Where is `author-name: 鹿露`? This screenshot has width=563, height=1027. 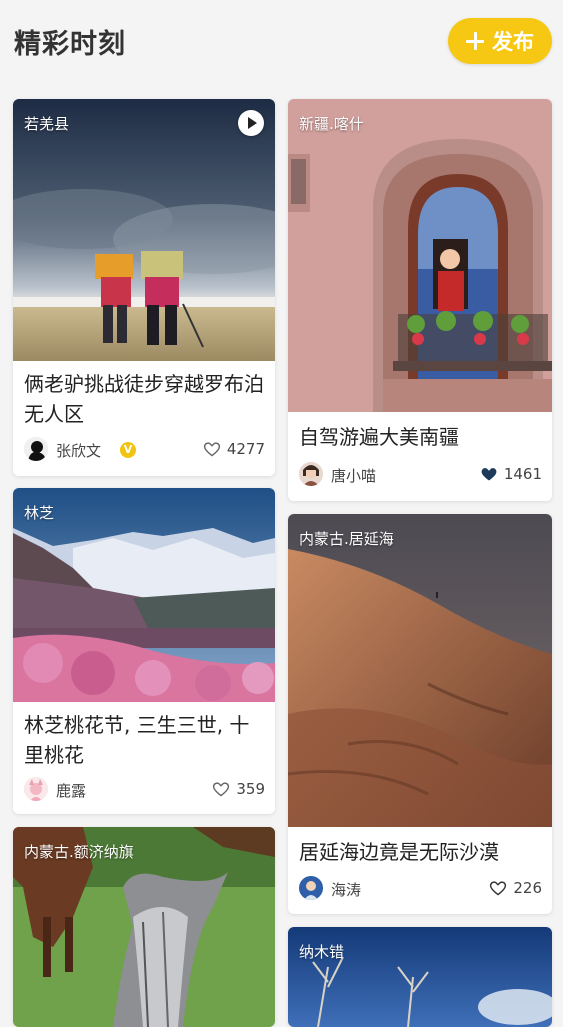 author-name: 鹿露 is located at coordinates (71, 790).